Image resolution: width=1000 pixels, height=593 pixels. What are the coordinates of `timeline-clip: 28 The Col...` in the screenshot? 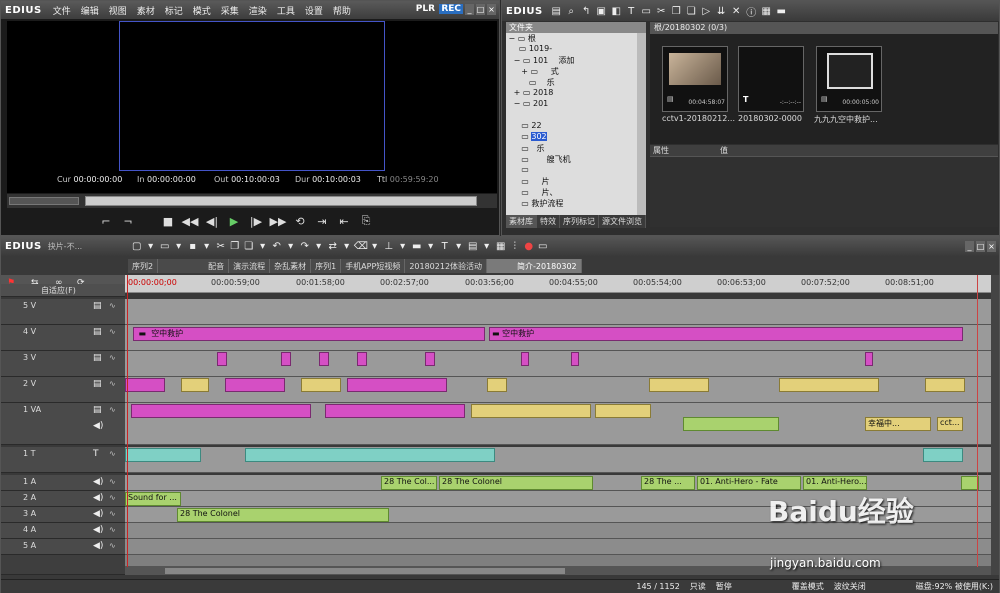 It's located at (409, 483).